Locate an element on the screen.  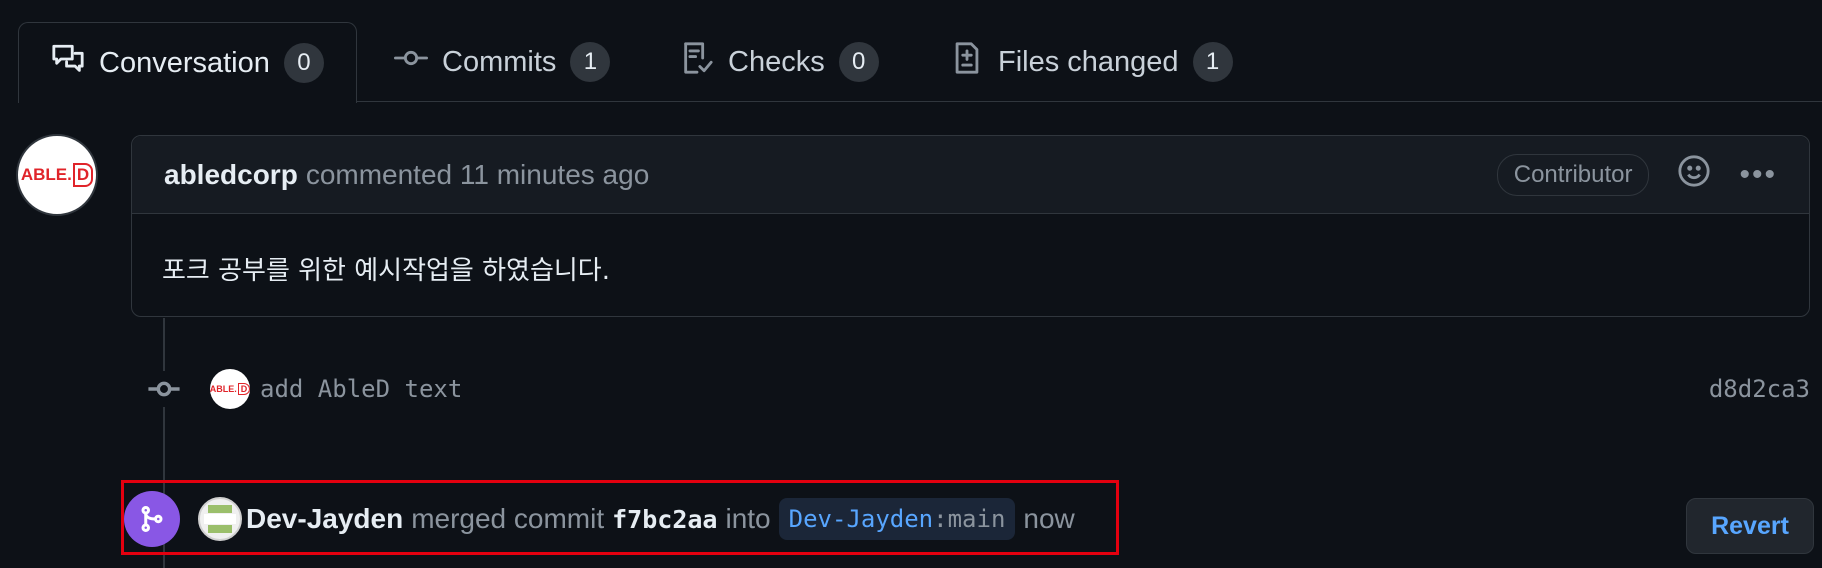
avatar is located at coordinates (220, 519).